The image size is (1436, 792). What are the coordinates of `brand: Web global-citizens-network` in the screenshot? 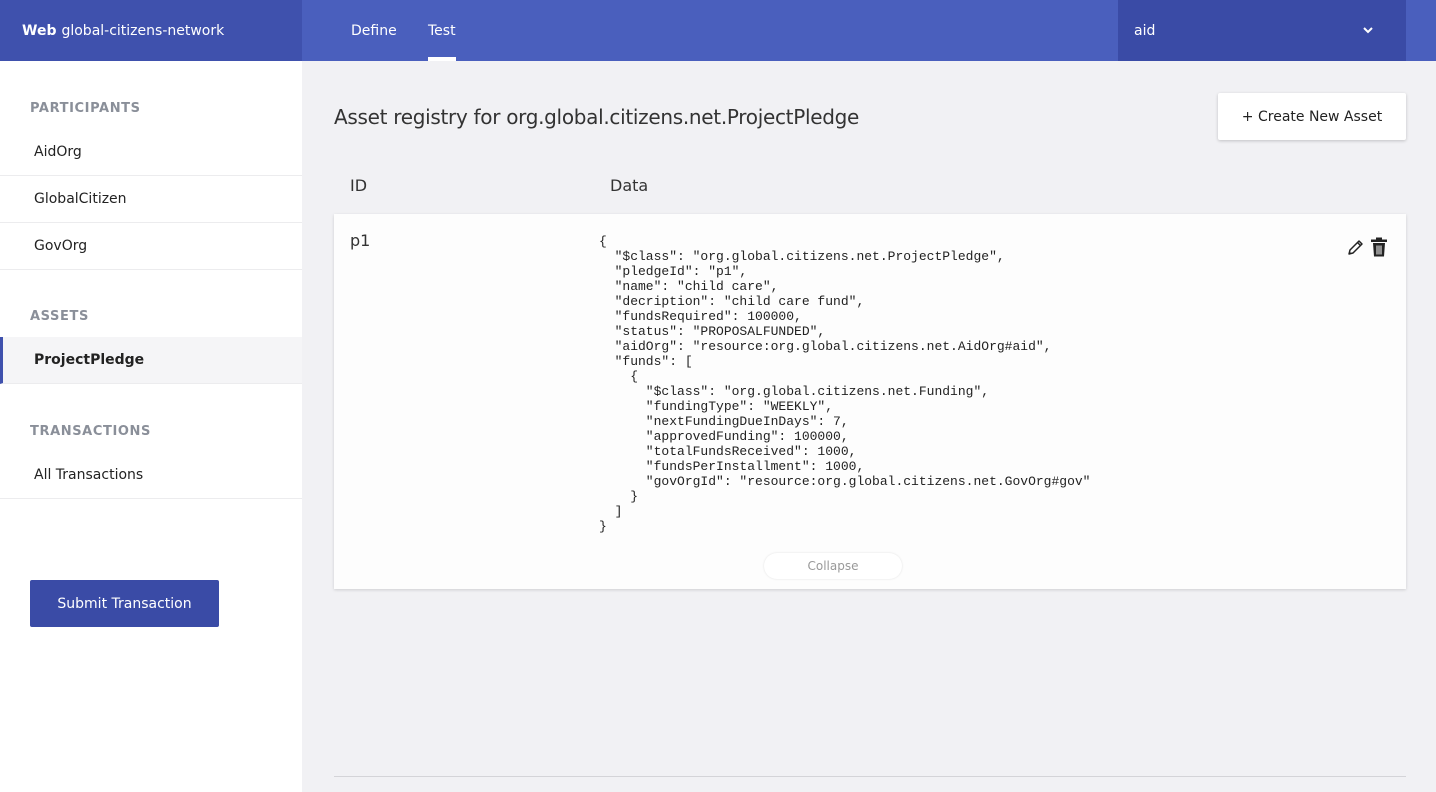 It's located at (151, 30).